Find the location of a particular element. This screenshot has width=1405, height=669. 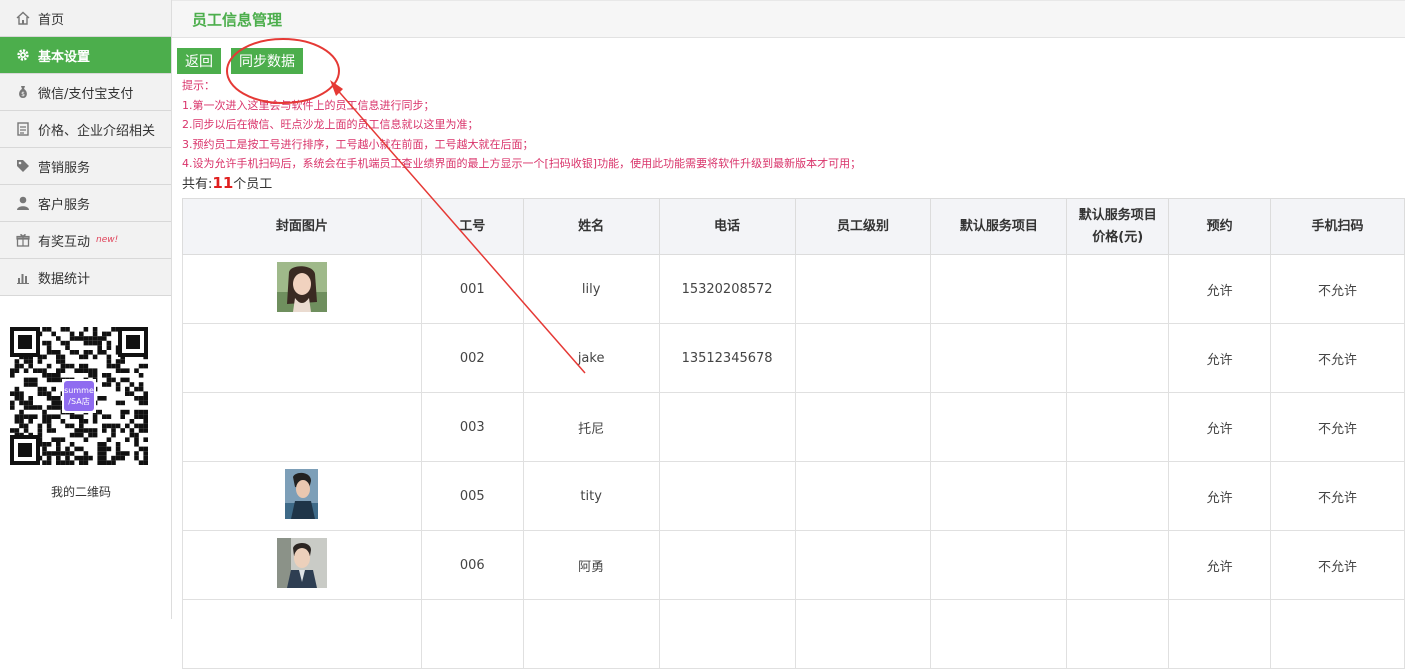

cell-name: tity is located at coordinates (591, 496).